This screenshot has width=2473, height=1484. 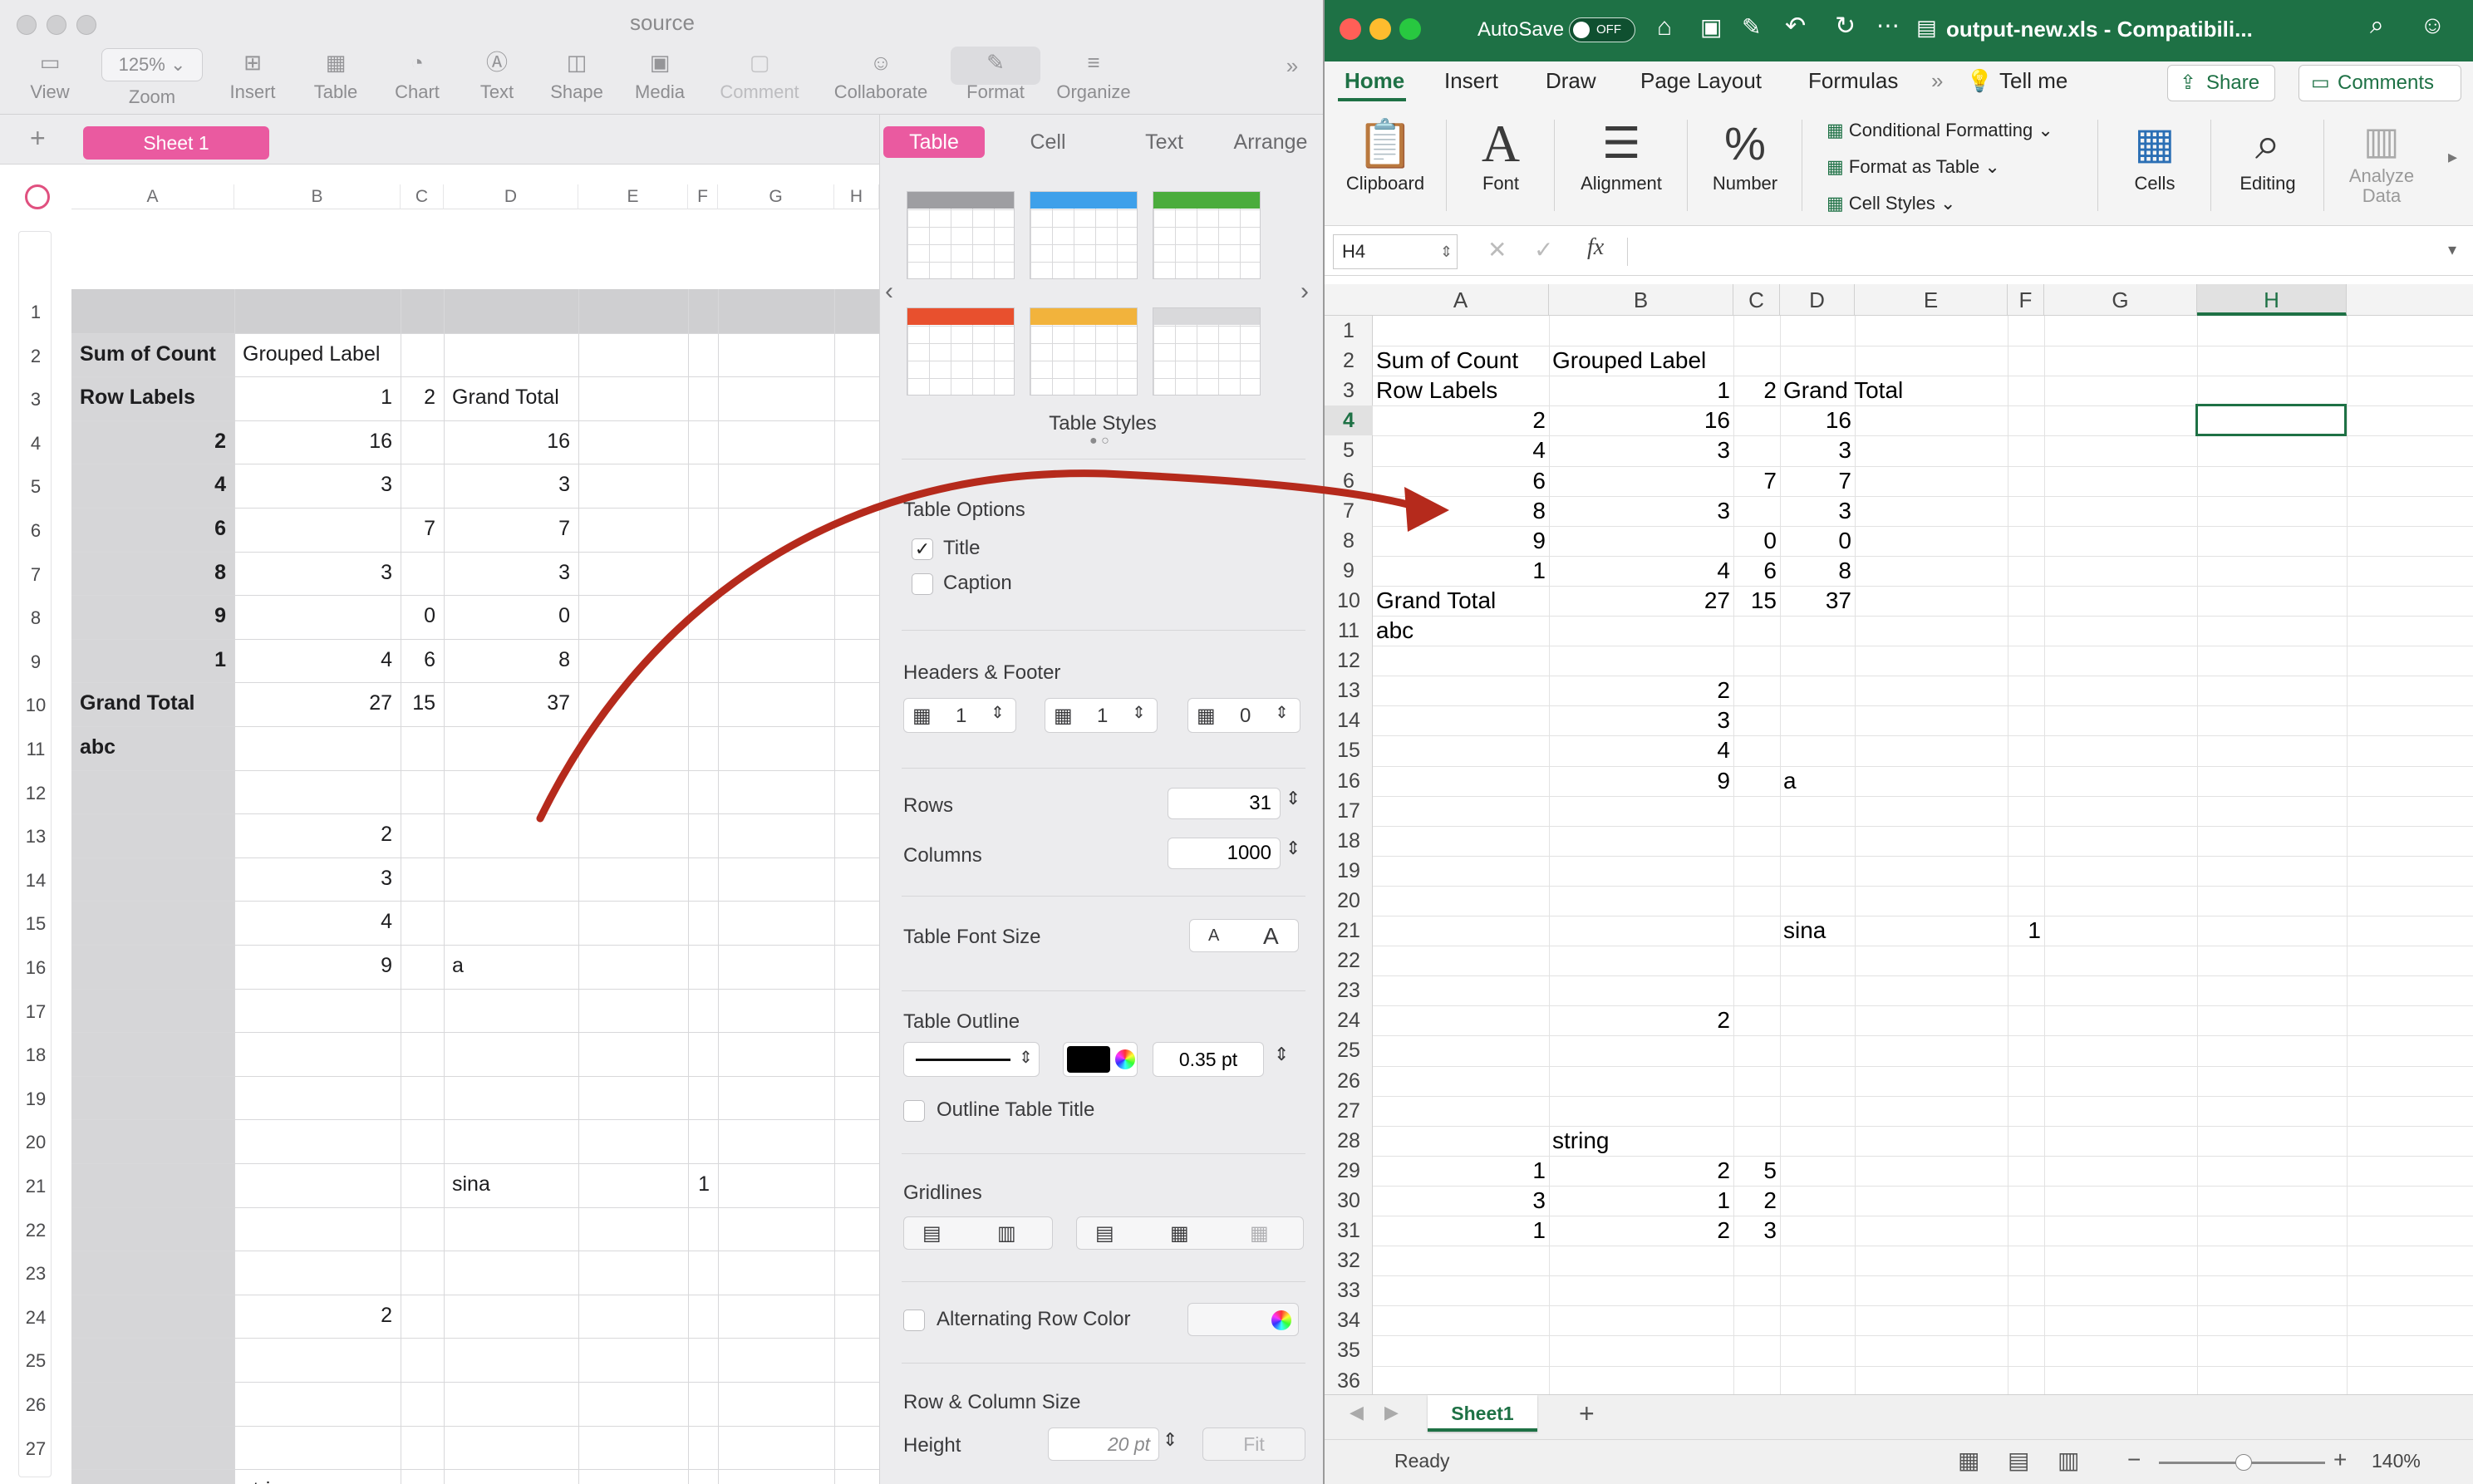 I want to click on rows-field: 31, so click(x=1224, y=803).